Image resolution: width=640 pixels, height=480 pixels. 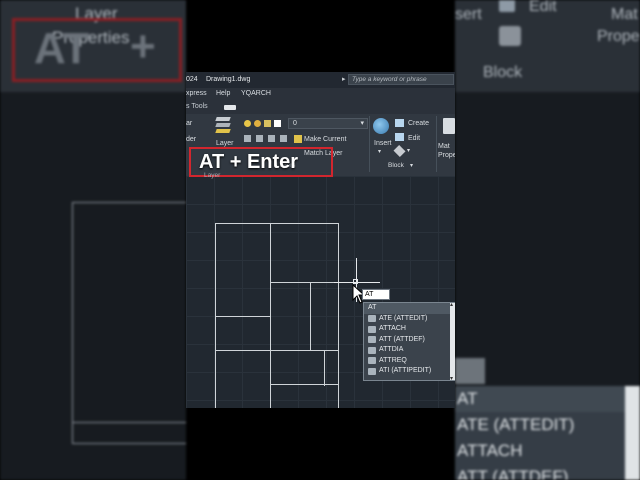 What do you see at coordinates (247, 123) in the screenshot?
I see `lightbulb-icon` at bounding box center [247, 123].